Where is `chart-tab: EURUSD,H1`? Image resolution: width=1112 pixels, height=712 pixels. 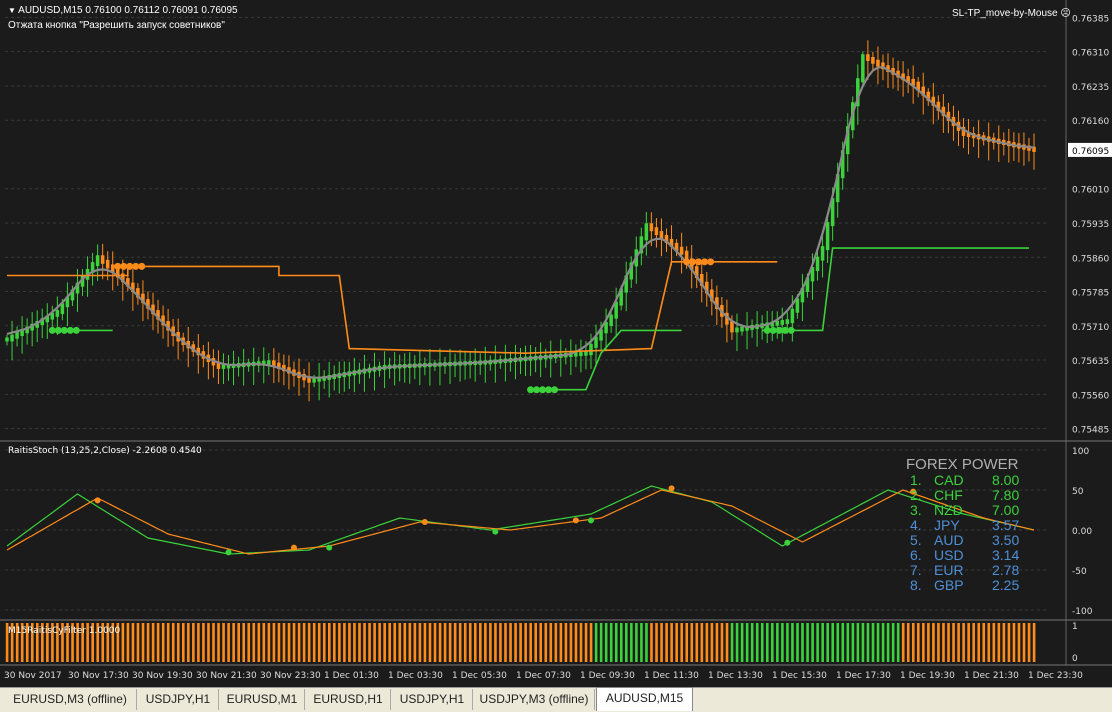
chart-tab: EURUSD,H1 is located at coordinates (348, 699).